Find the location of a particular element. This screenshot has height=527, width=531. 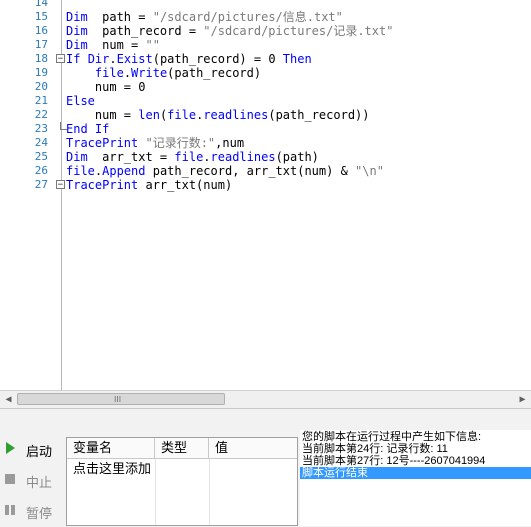

code-token: num = is located at coordinates (116, 45).